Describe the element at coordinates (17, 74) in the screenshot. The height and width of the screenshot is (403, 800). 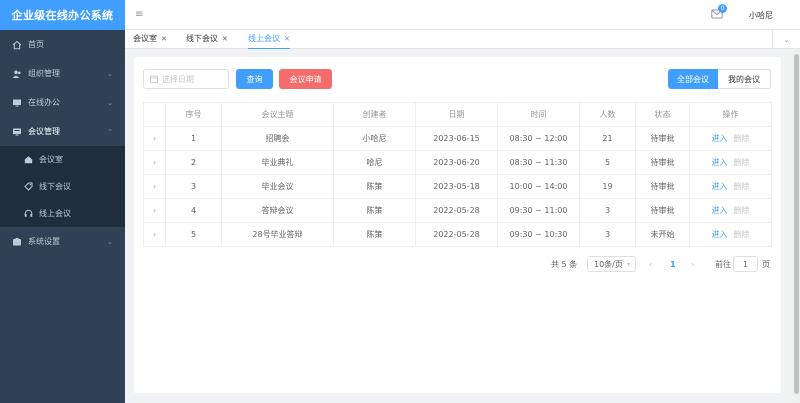
I see `users-icon` at that location.